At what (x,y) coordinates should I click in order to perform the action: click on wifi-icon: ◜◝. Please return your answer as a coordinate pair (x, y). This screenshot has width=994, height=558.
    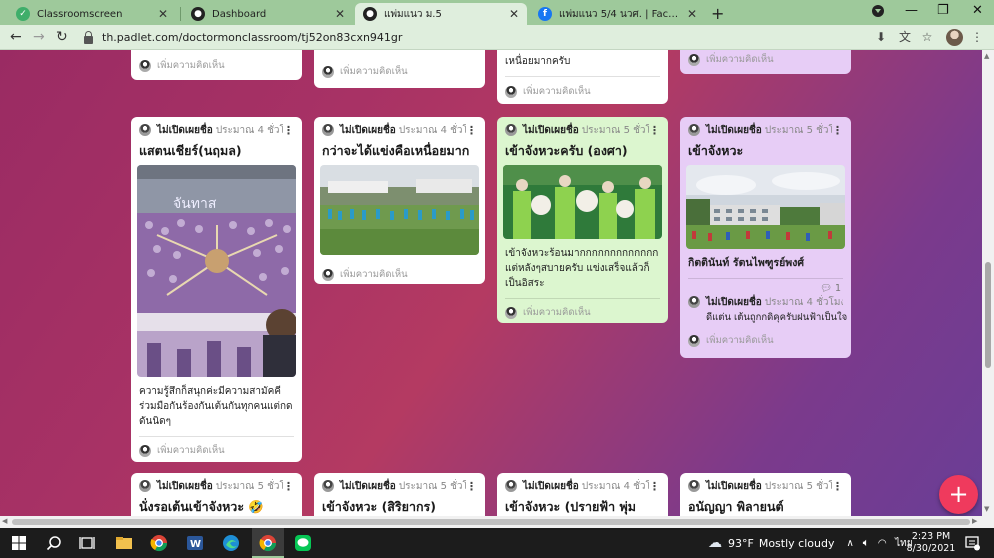
    Looking at the image, I should click on (882, 543).